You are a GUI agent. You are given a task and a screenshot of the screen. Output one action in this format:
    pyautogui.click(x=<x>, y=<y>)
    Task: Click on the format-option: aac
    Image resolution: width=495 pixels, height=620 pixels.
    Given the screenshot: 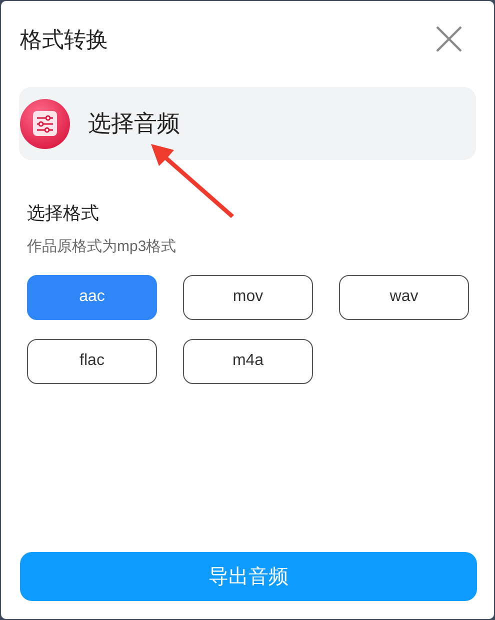 What is the action you would take?
    pyautogui.click(x=92, y=297)
    